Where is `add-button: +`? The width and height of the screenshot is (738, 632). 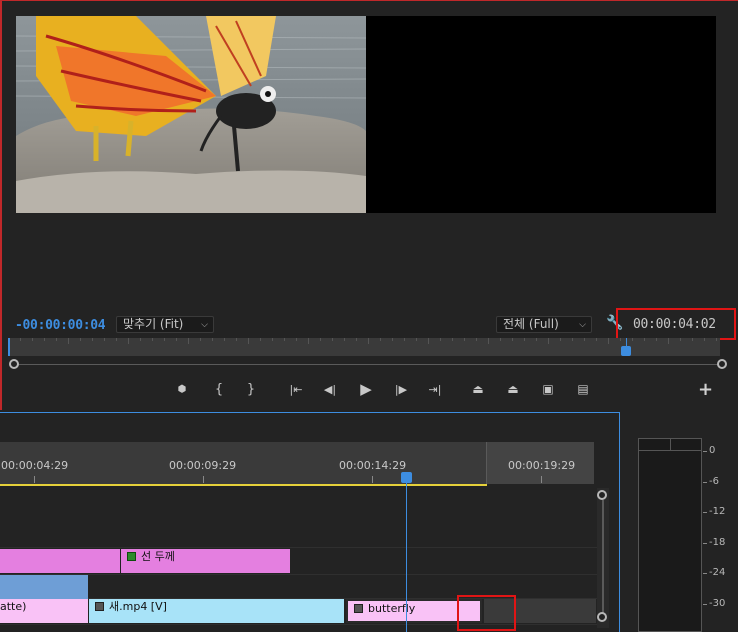
add-button: + is located at coordinates (705, 389).